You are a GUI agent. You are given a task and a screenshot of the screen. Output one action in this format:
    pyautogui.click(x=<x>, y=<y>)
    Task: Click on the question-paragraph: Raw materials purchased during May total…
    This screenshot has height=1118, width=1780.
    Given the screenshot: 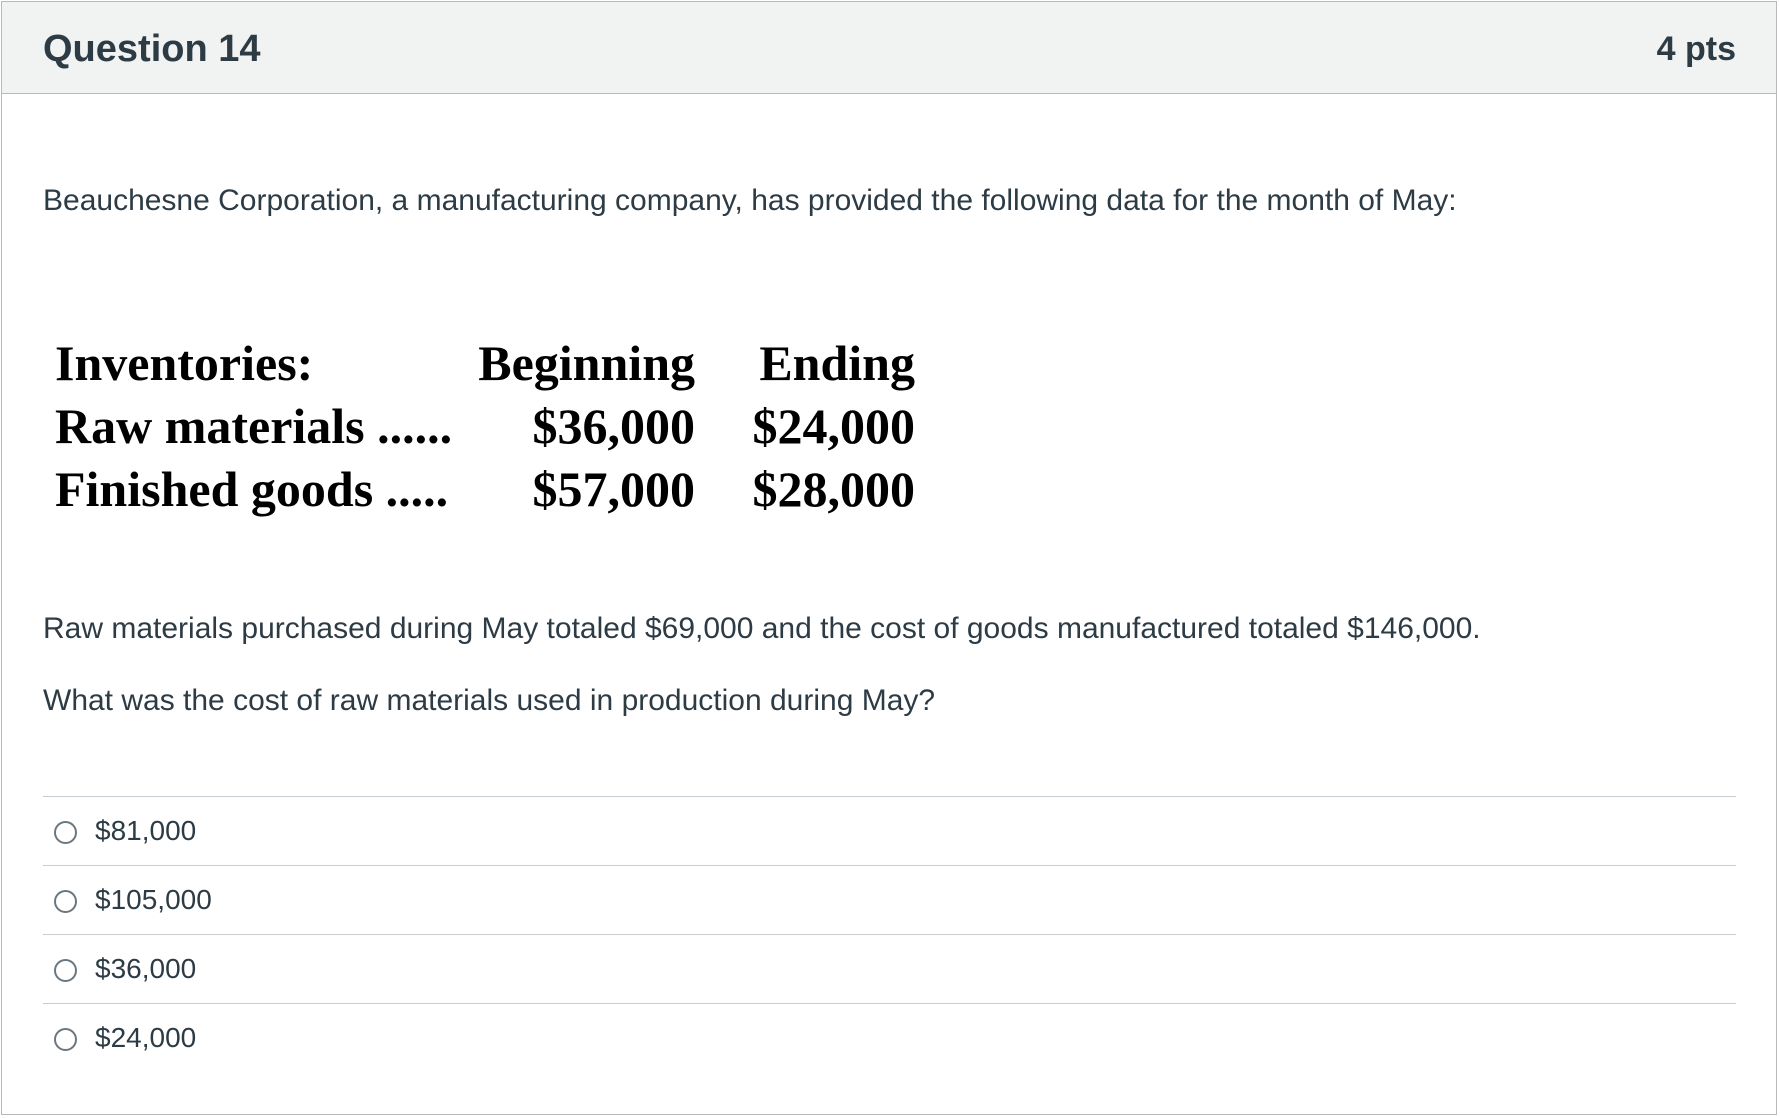 What is the action you would take?
    pyautogui.click(x=762, y=628)
    